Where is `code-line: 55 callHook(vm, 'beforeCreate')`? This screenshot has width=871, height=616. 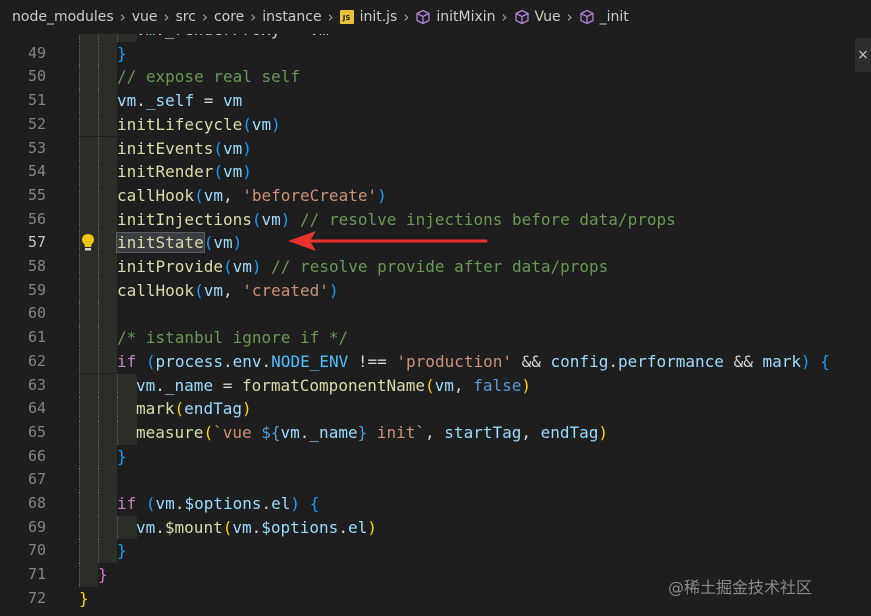
code-line: 55 callHook(vm, 'beforeCreate') is located at coordinates (435, 195).